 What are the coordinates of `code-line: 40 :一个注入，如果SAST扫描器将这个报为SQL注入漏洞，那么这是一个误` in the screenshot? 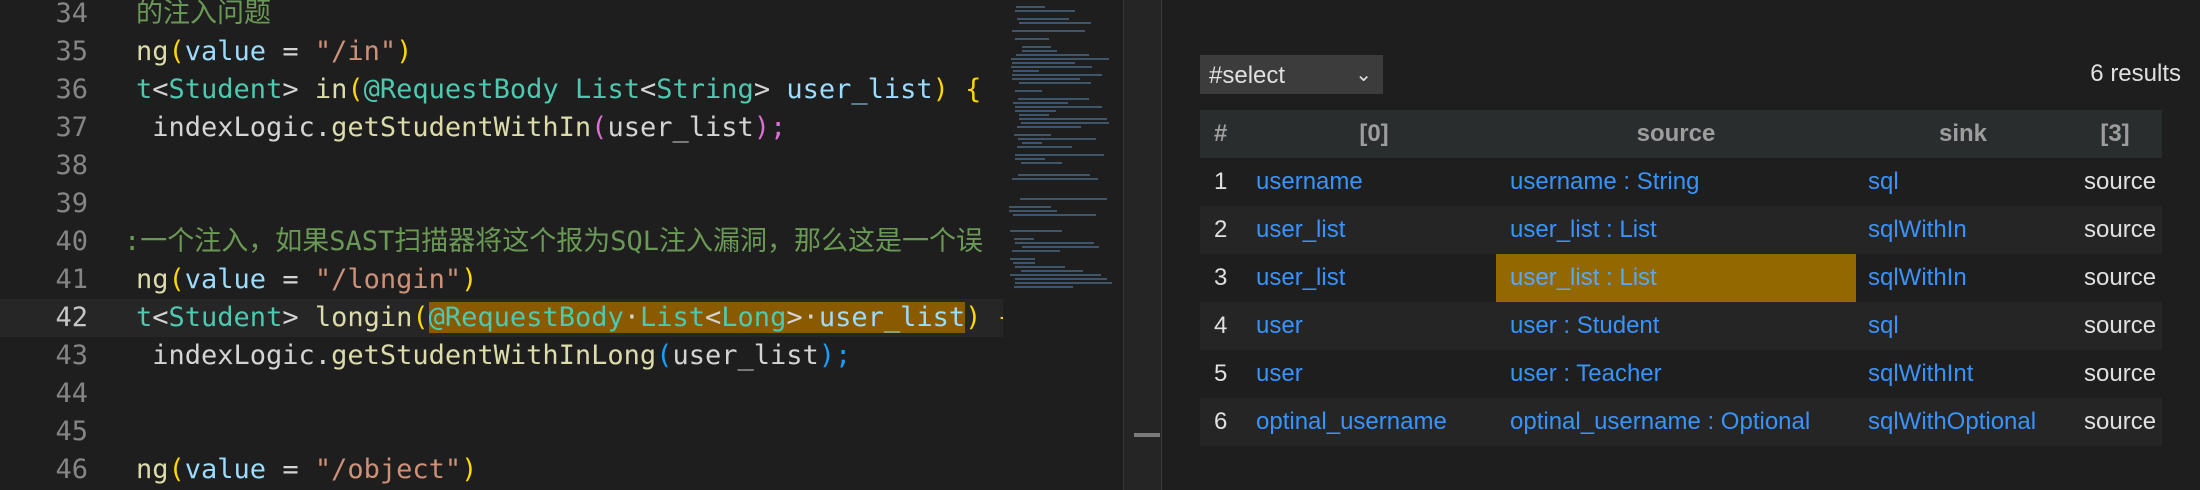 It's located at (501, 242).